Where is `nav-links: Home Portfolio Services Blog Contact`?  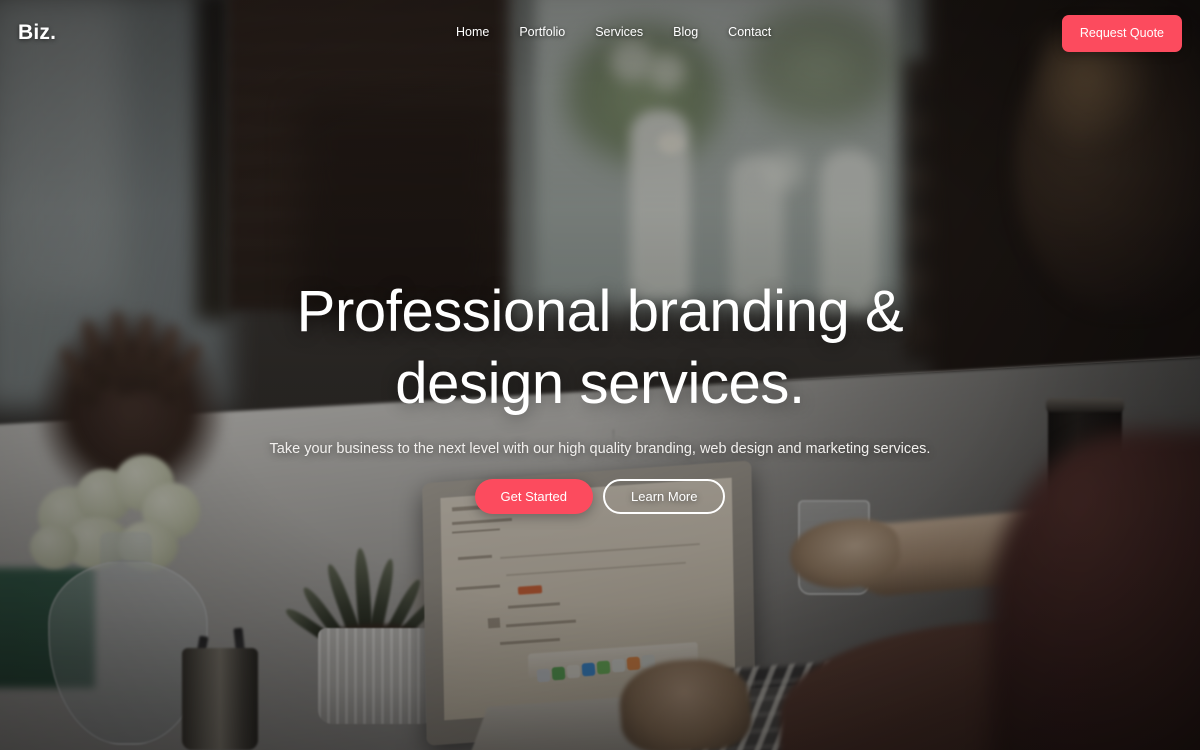 nav-links: Home Portfolio Services Blog Contact is located at coordinates (621, 32).